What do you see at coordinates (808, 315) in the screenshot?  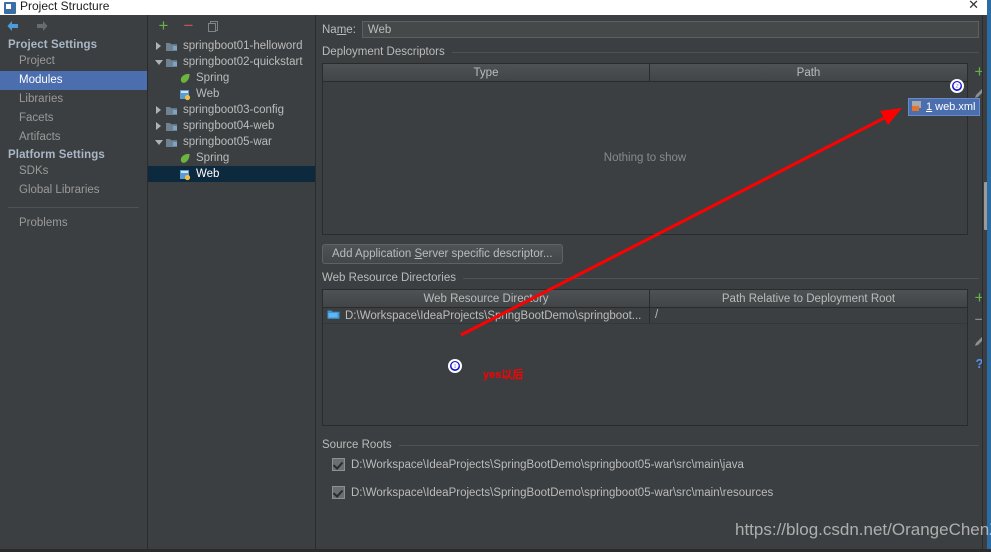 I see `relative-path-value: /` at bounding box center [808, 315].